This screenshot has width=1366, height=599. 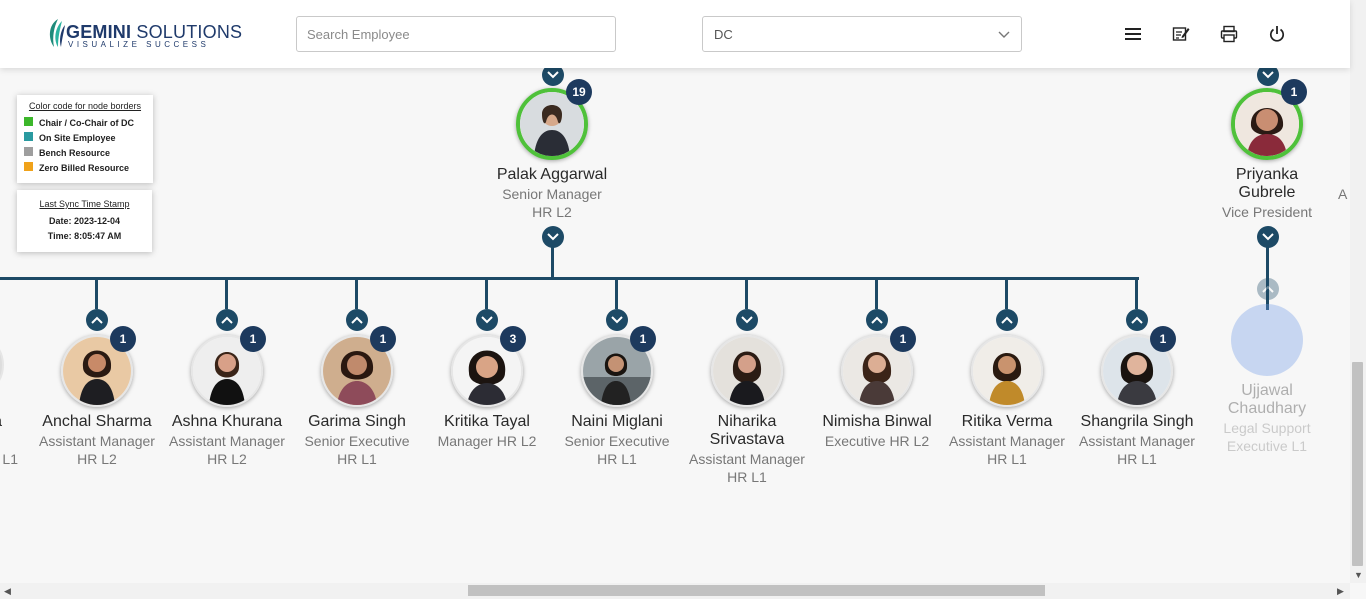 What do you see at coordinates (723, 34) in the screenshot?
I see `dc-select-value: DC` at bounding box center [723, 34].